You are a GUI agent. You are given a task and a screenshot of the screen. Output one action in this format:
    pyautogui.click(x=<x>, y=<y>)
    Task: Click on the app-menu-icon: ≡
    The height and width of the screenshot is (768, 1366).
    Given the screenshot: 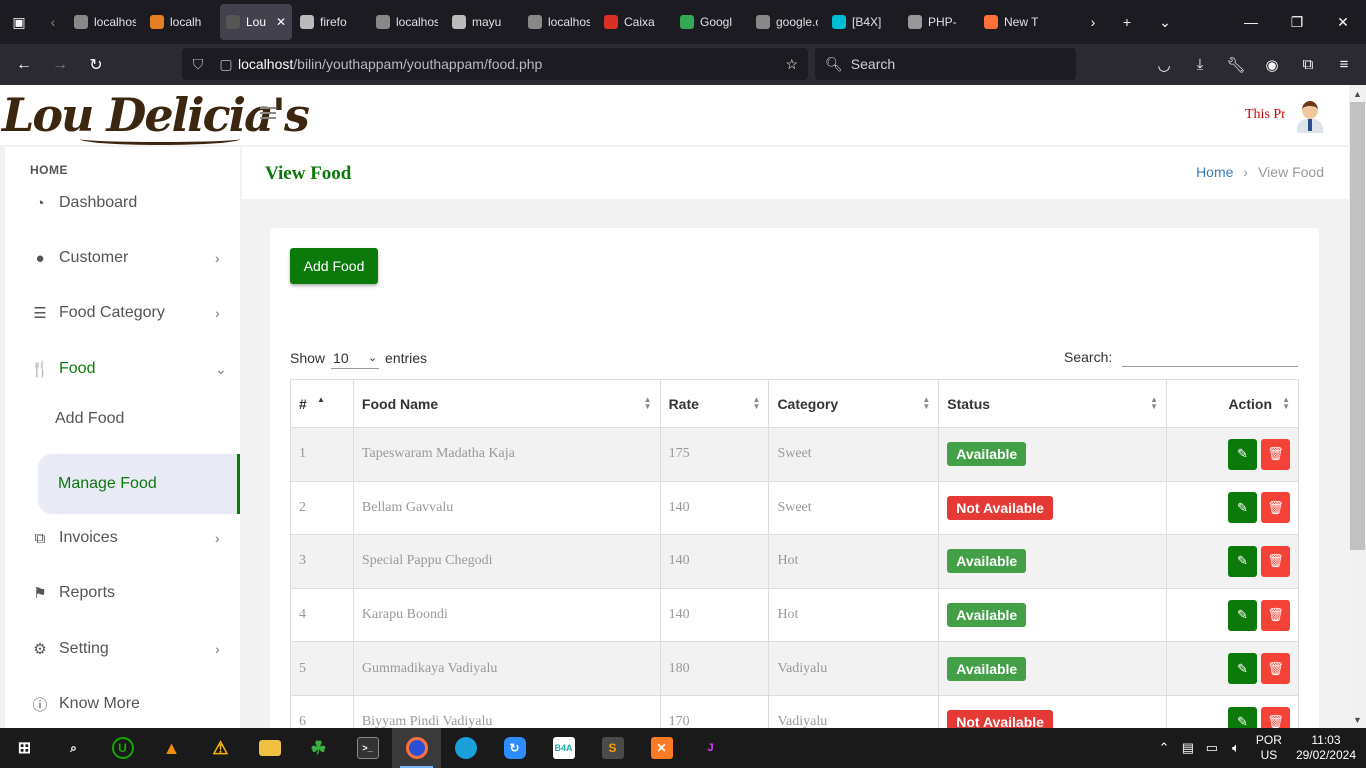 What is the action you would take?
    pyautogui.click(x=1344, y=64)
    